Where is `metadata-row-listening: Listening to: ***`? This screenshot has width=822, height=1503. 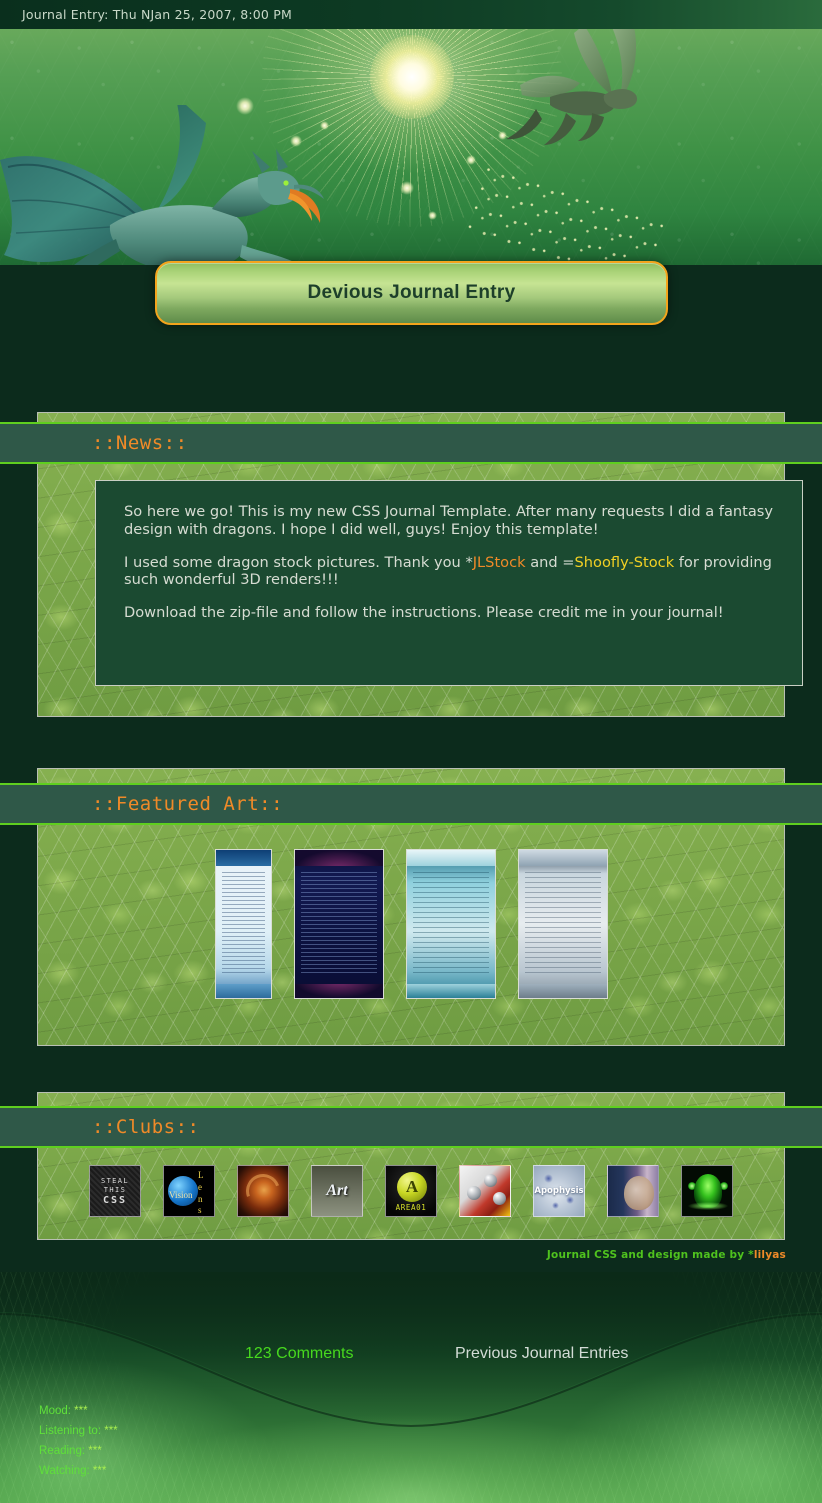
metadata-row-listening: Listening to: *** is located at coordinates (78, 1431).